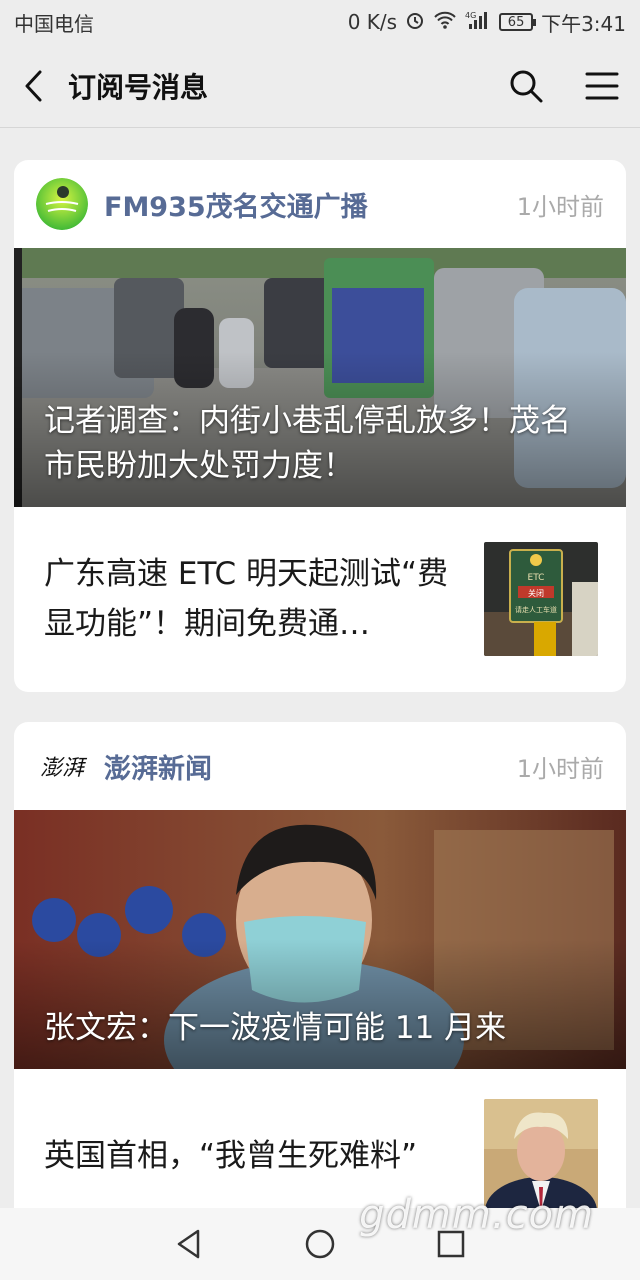  What do you see at coordinates (518, 22) in the screenshot?
I see `battery-icon: 65` at bounding box center [518, 22].